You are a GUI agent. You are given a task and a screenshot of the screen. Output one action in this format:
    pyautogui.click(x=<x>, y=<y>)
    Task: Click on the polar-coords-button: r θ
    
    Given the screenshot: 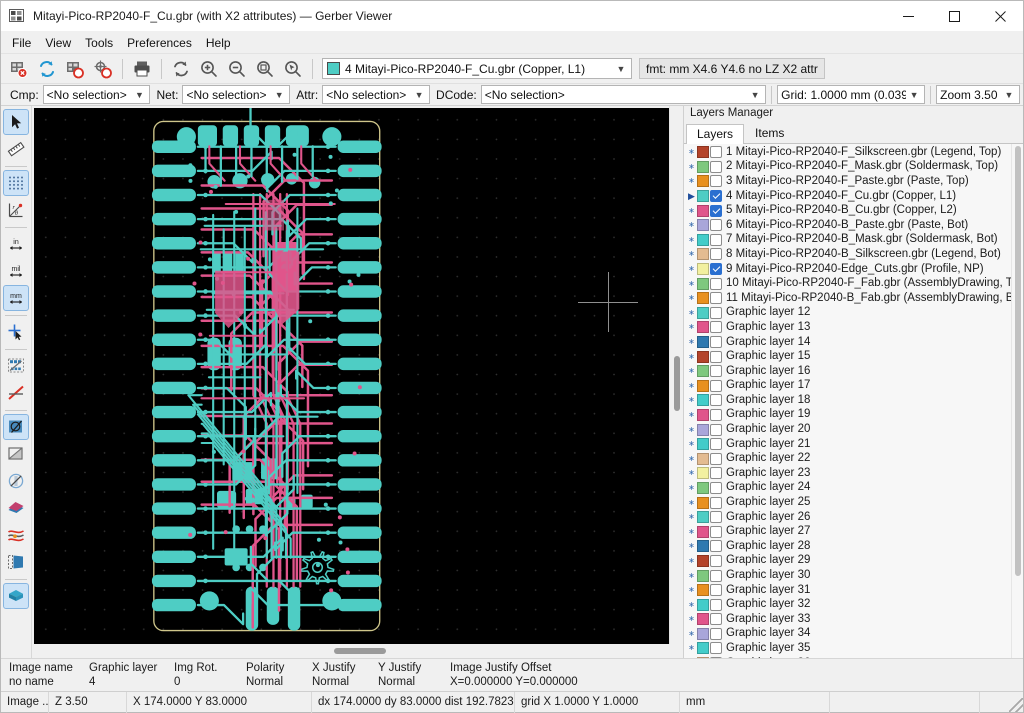 What is the action you would take?
    pyautogui.click(x=16, y=210)
    